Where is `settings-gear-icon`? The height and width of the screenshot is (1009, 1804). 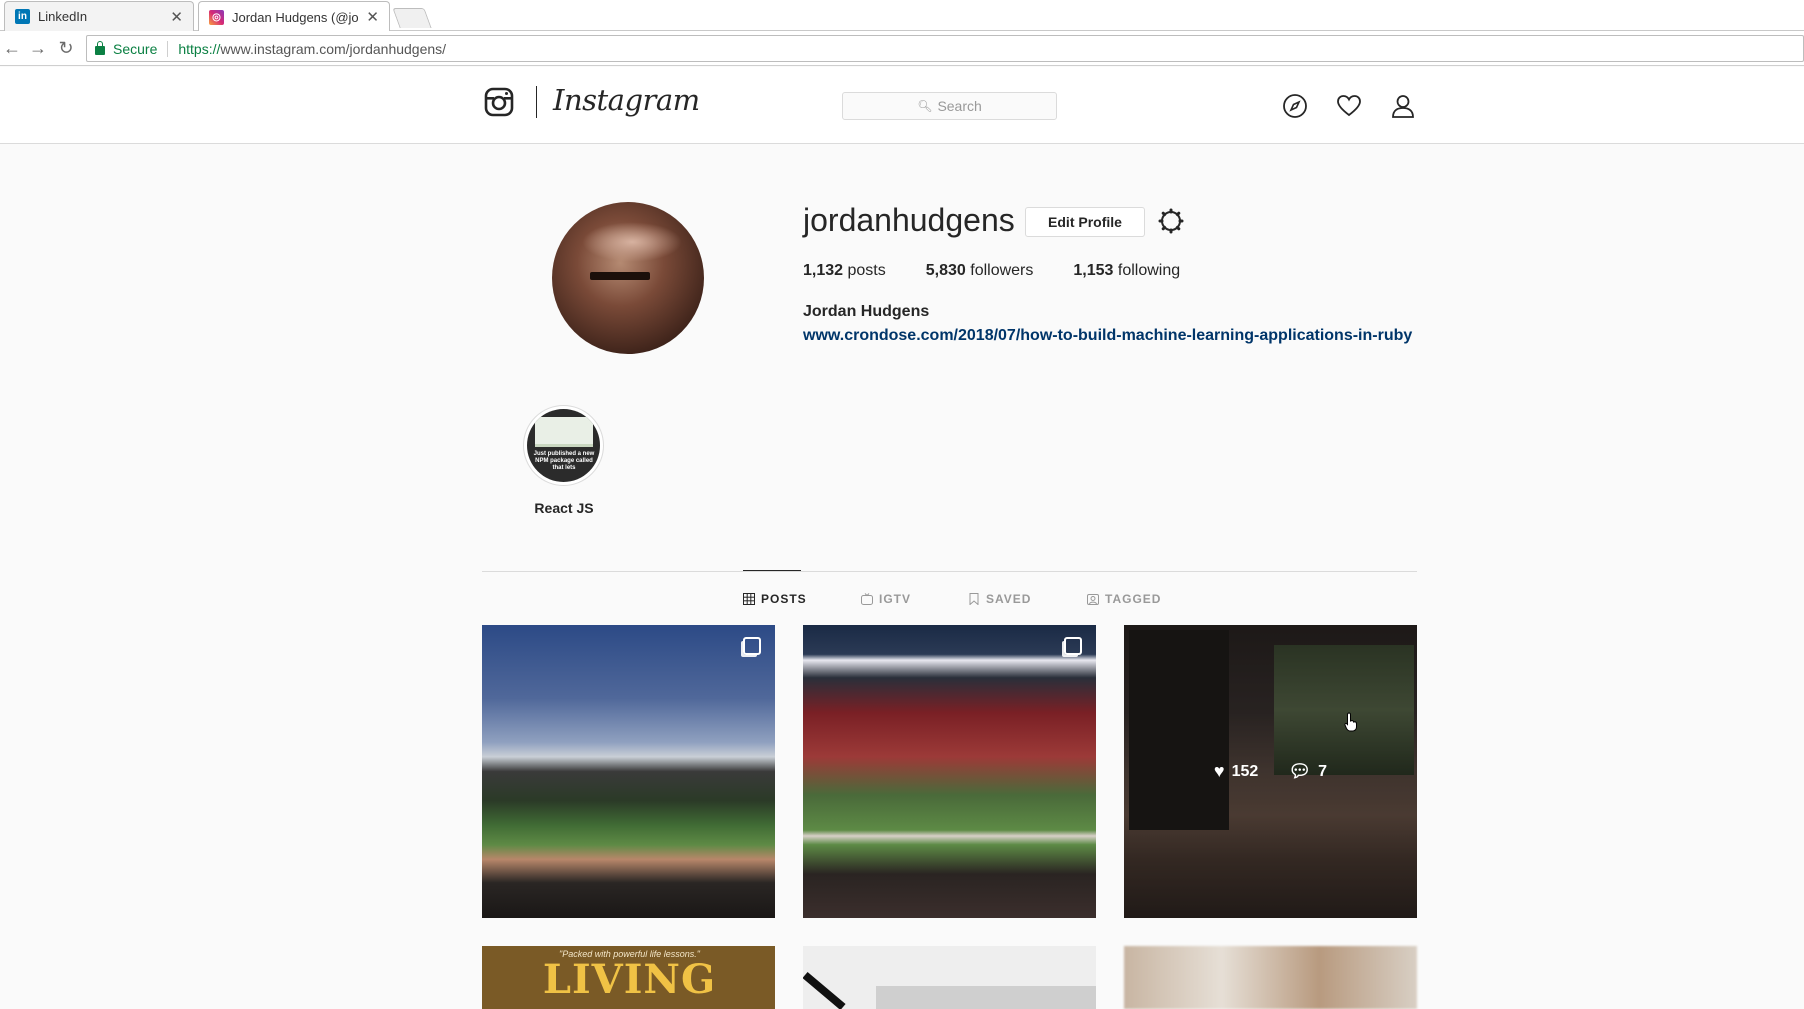
settings-gear-icon is located at coordinates (1171, 221).